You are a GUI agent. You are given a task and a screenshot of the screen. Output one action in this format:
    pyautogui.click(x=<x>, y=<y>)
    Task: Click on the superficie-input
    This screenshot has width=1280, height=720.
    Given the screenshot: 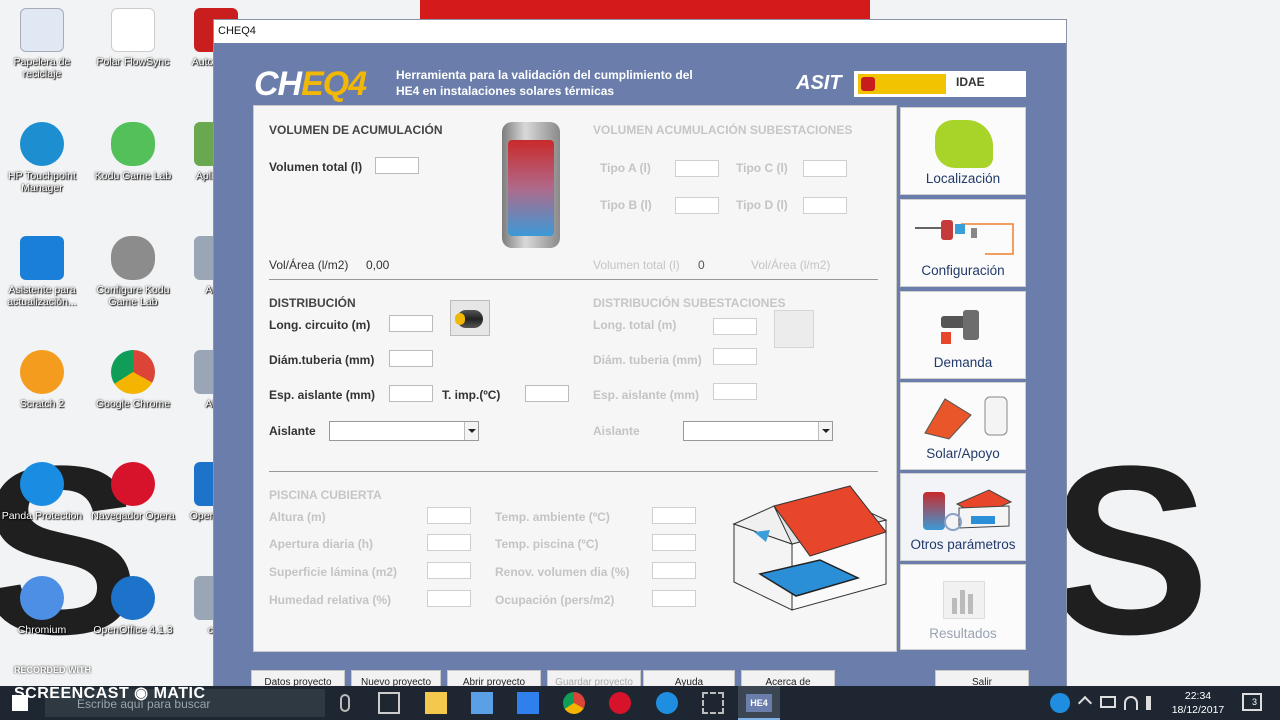 What is the action you would take?
    pyautogui.click(x=449, y=570)
    